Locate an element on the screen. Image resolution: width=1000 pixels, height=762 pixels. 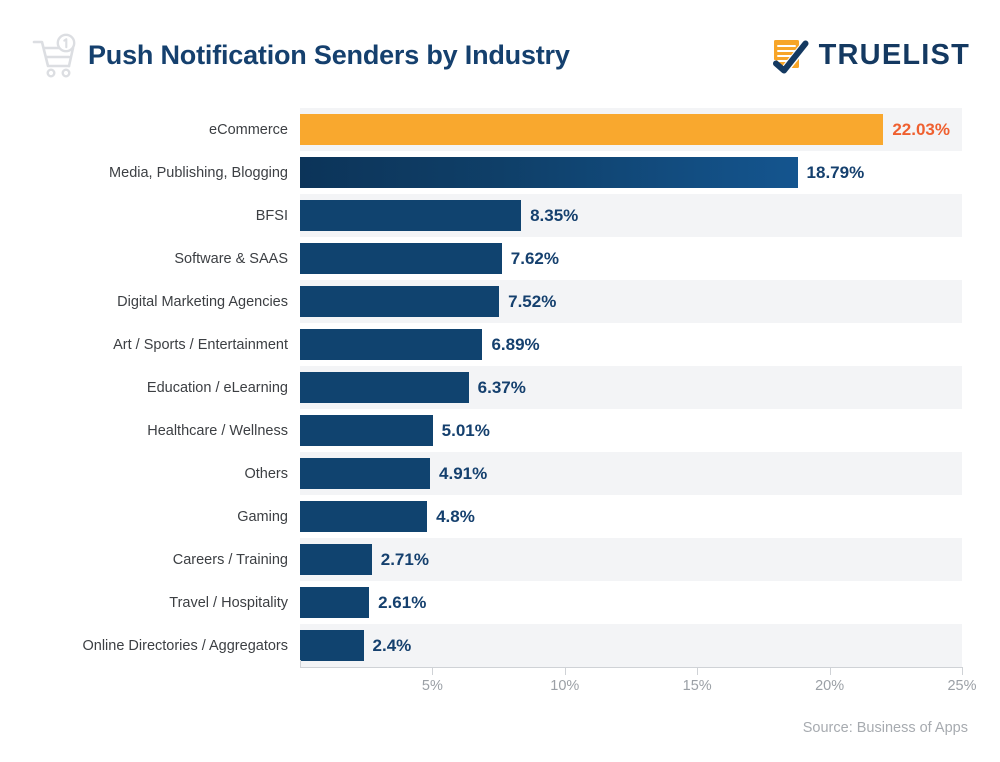
bar-value-label: 6.89% is located at coordinates (515, 344).